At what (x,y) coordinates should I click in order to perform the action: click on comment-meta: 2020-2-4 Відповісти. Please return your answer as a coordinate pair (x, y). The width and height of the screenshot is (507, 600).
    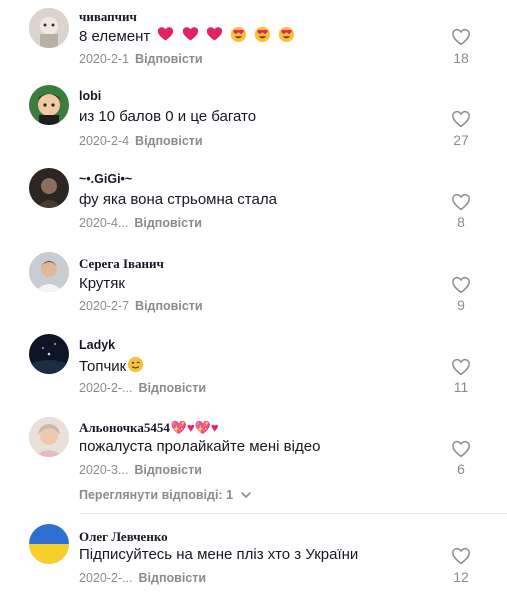
    Looking at the image, I should click on (141, 141).